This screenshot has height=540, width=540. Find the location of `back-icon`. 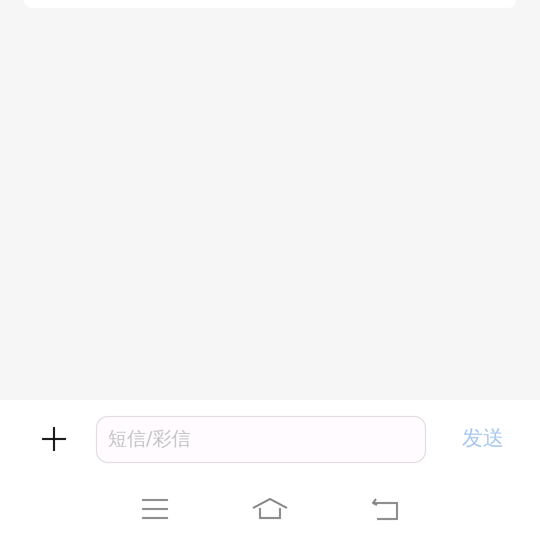

back-icon is located at coordinates (385, 509).